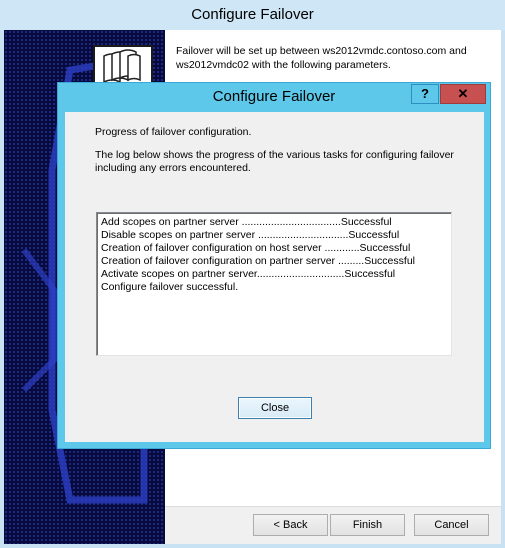 The image size is (505, 548). What do you see at coordinates (367, 525) in the screenshot?
I see `finish-button: Finish` at bounding box center [367, 525].